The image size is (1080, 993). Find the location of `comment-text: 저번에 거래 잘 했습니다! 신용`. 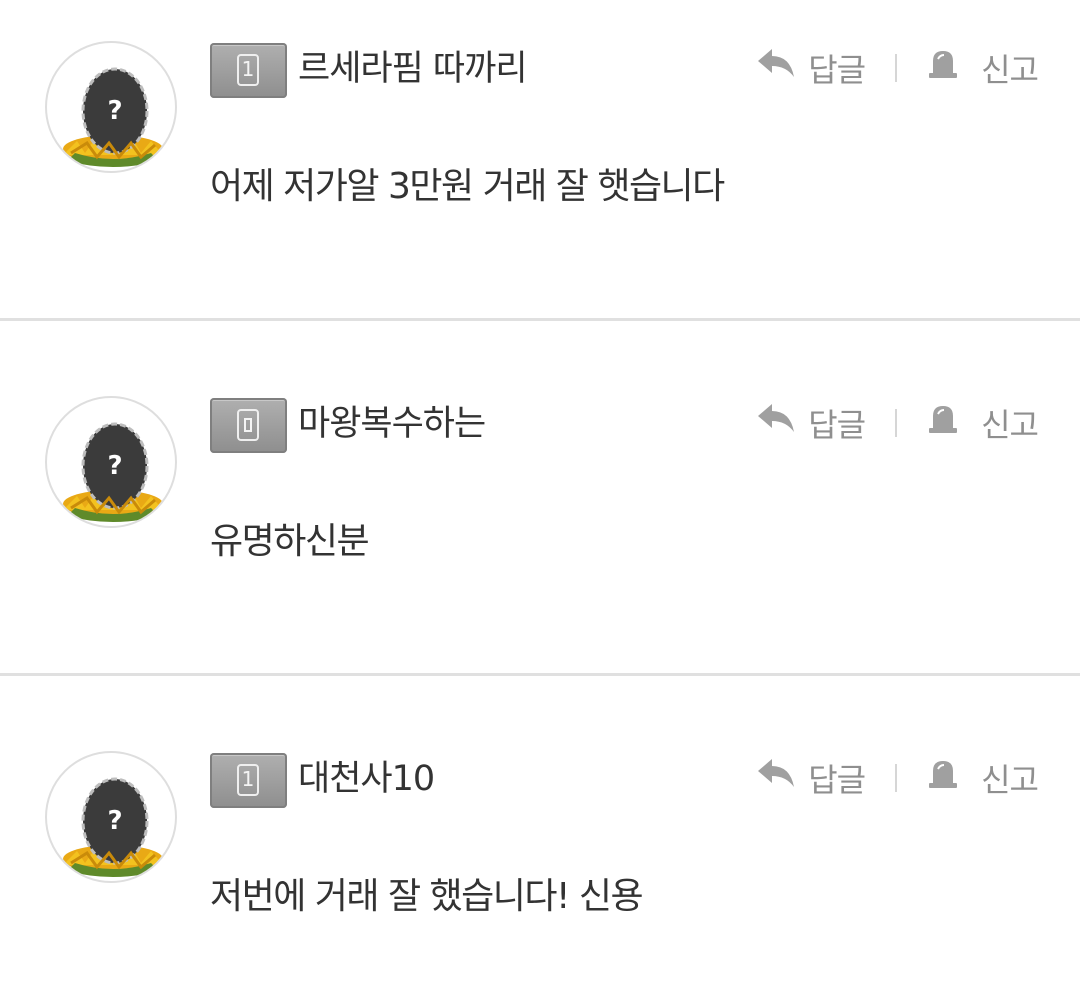

comment-text: 저번에 거래 잘 했습니다! 신용 is located at coordinates (427, 896).